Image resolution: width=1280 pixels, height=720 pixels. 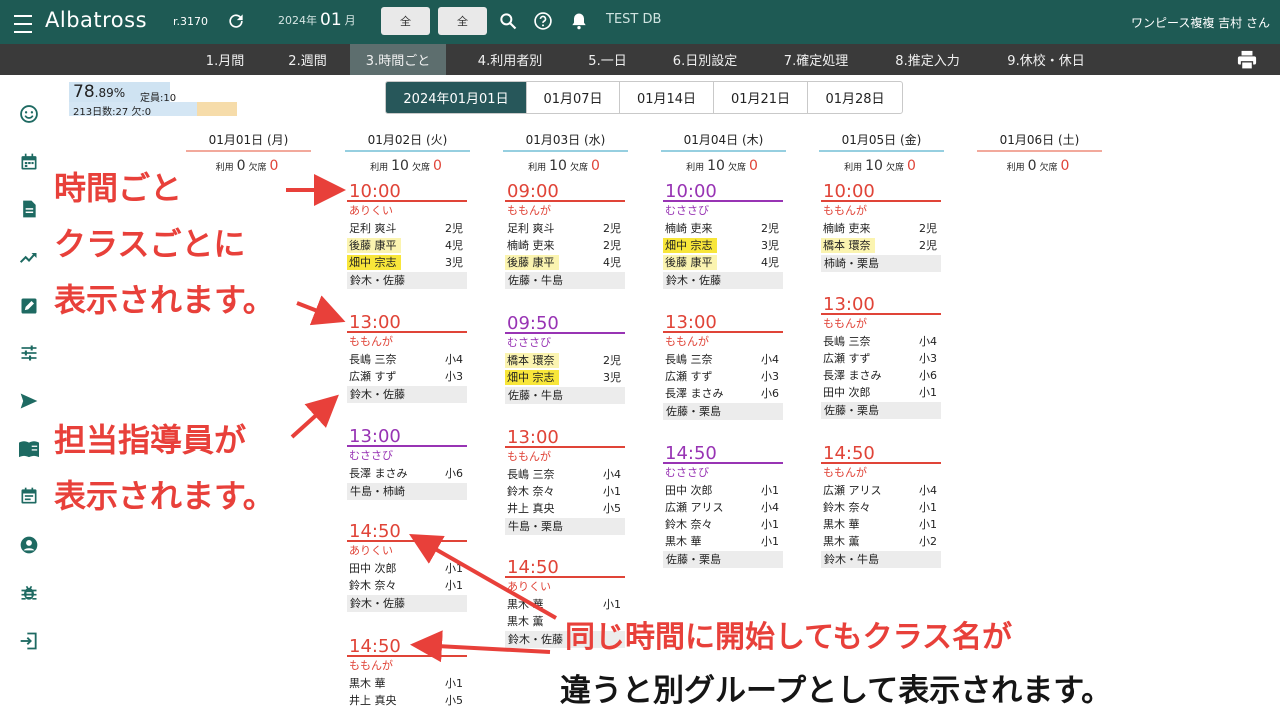 What do you see at coordinates (723, 166) in the screenshot?
I see `usage-count: 利用 10 欠席 0` at bounding box center [723, 166].